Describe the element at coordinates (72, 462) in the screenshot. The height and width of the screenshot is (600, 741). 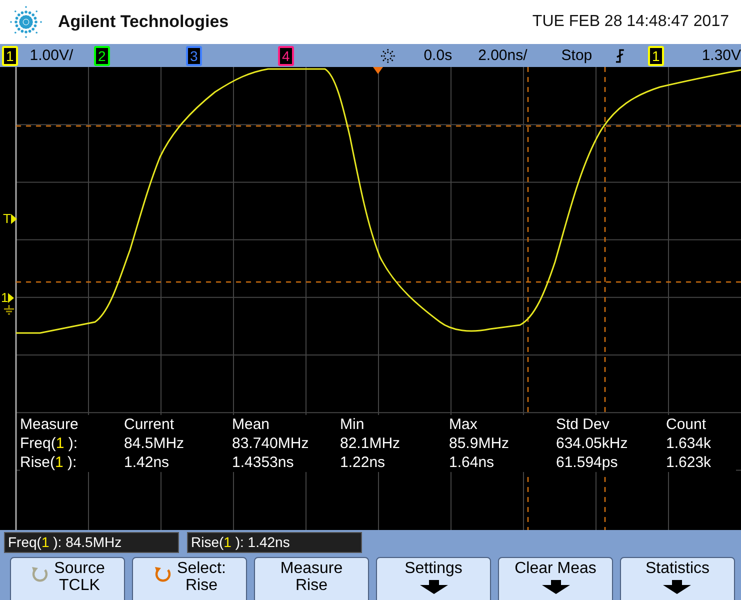
I see `measurement-name: Rise(1 ):` at that location.